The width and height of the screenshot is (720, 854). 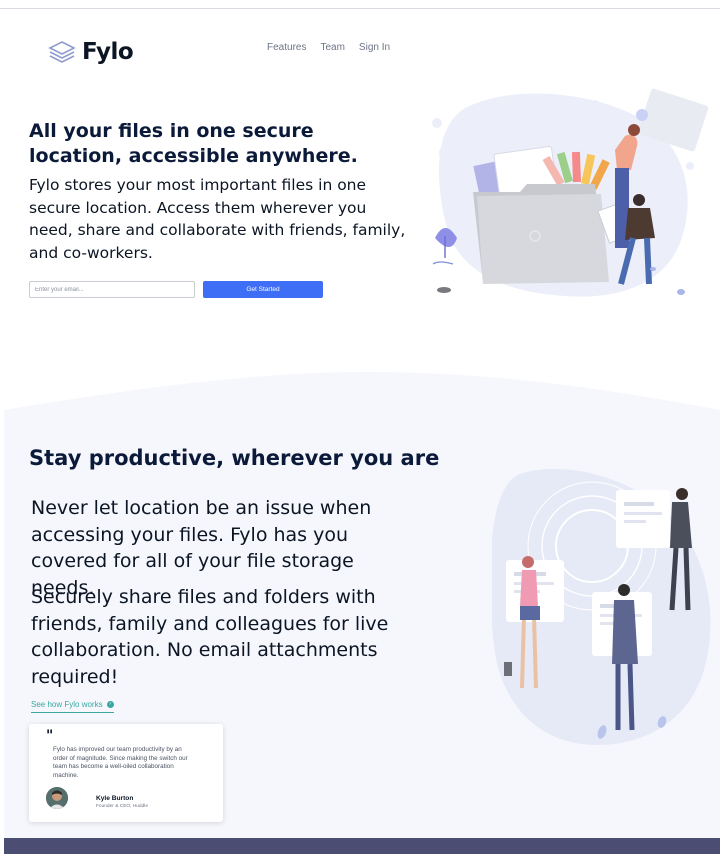 What do you see at coordinates (234, 458) in the screenshot?
I see `productive-title: Stay productive, wherever you are` at bounding box center [234, 458].